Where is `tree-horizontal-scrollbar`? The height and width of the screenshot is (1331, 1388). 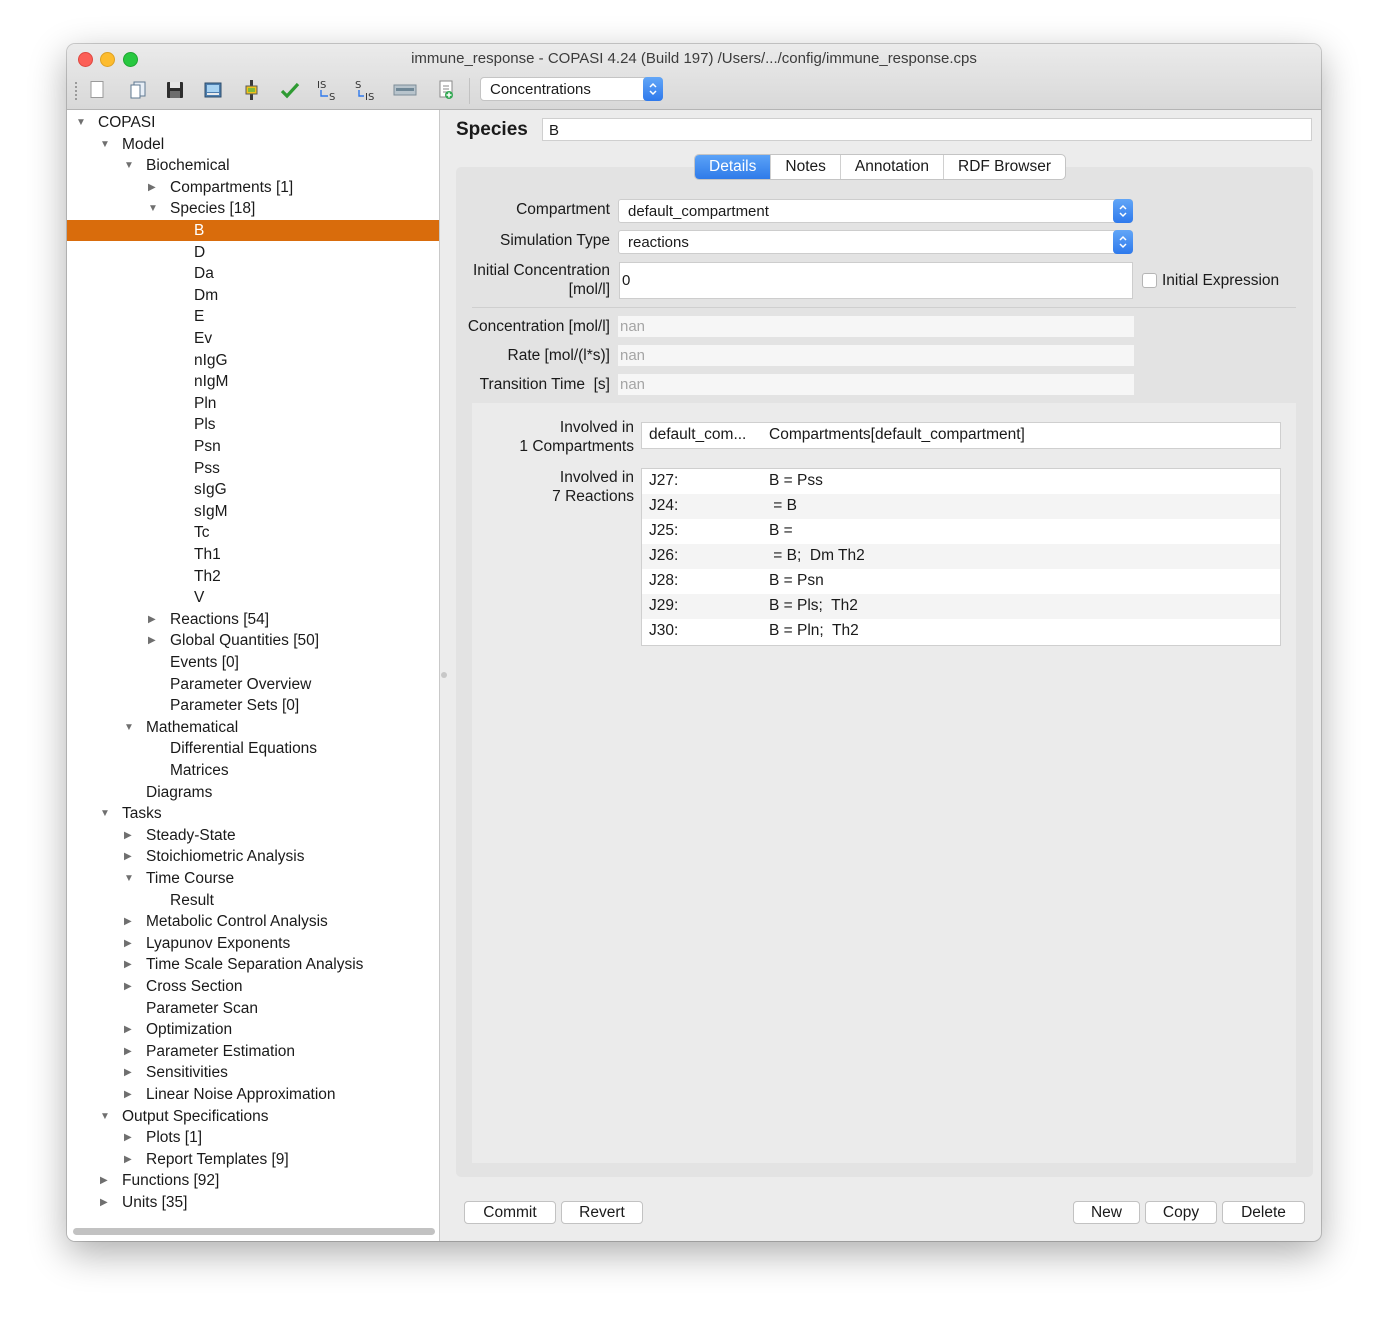 tree-horizontal-scrollbar is located at coordinates (254, 1231).